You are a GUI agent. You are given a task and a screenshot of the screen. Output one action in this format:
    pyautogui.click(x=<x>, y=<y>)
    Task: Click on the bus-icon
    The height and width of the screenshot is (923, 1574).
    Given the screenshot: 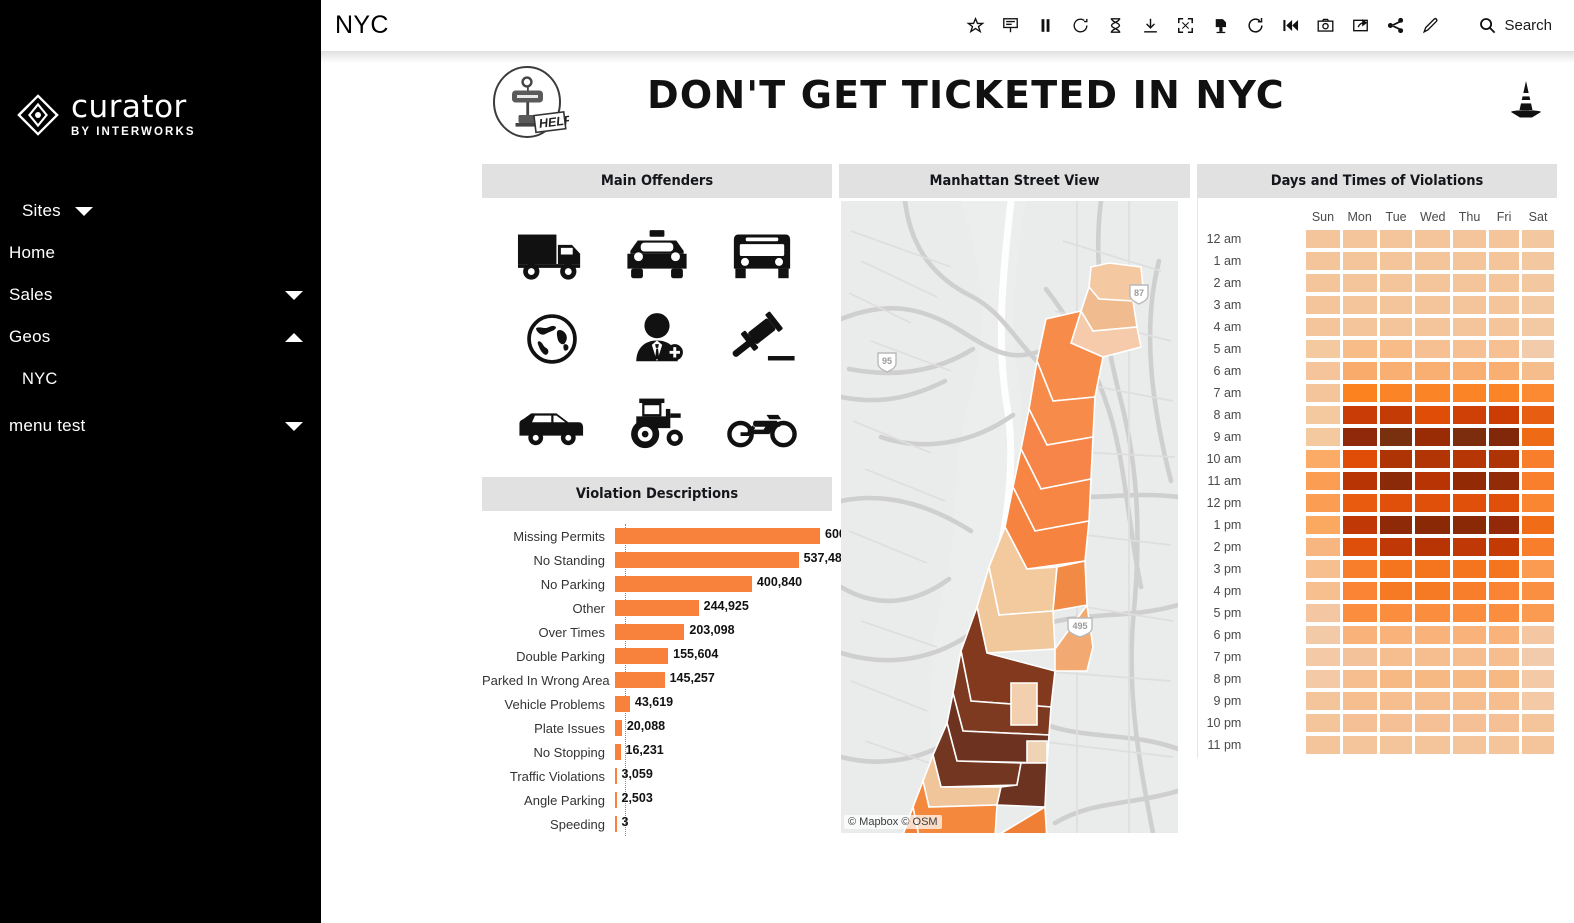 What is the action you would take?
    pyautogui.click(x=762, y=256)
    